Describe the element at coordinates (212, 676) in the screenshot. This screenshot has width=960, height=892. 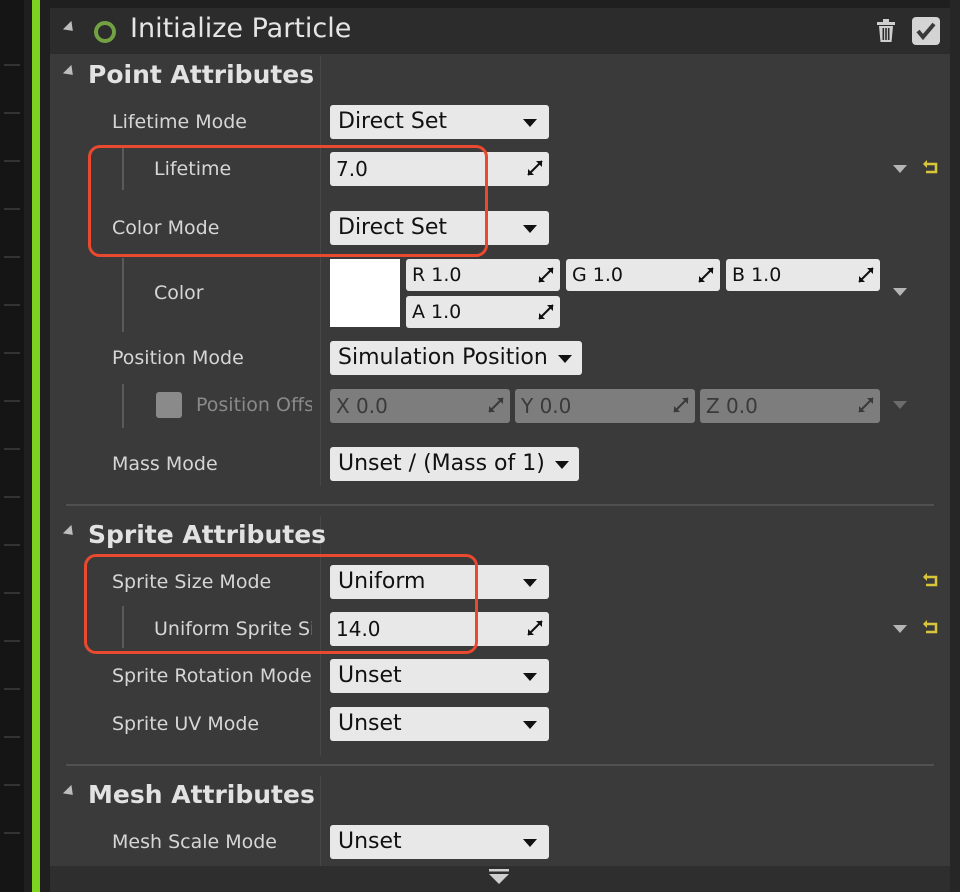
I see `sprite-rotation-mode-label: Sprite Rotation Mode` at that location.